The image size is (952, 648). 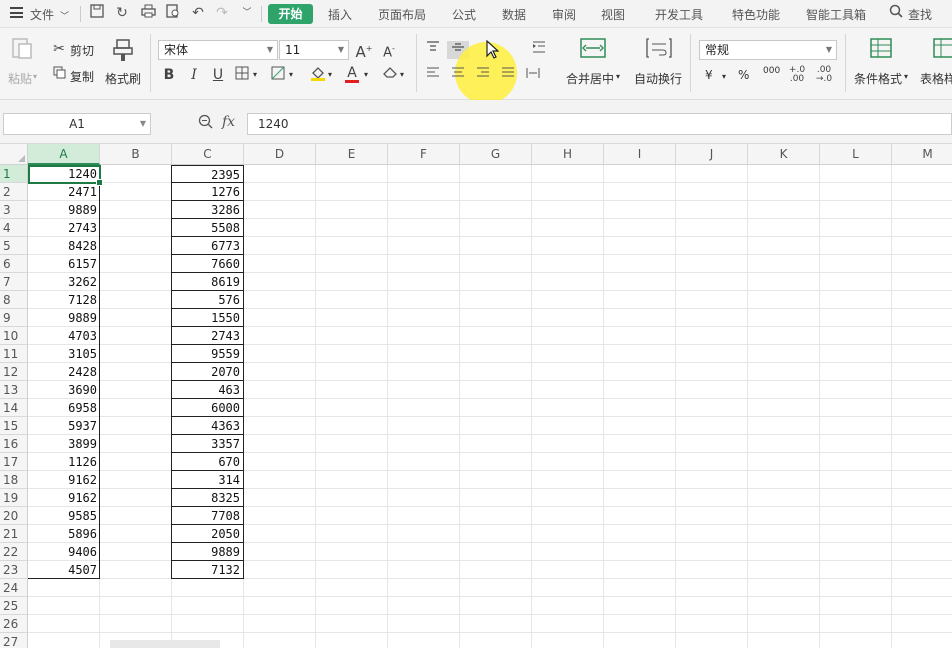 I want to click on merge-center-icon, so click(x=593, y=49).